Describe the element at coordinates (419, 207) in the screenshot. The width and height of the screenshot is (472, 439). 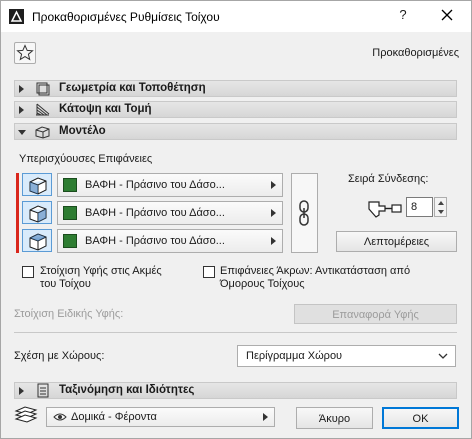
I see `connection-order-input: 8` at that location.